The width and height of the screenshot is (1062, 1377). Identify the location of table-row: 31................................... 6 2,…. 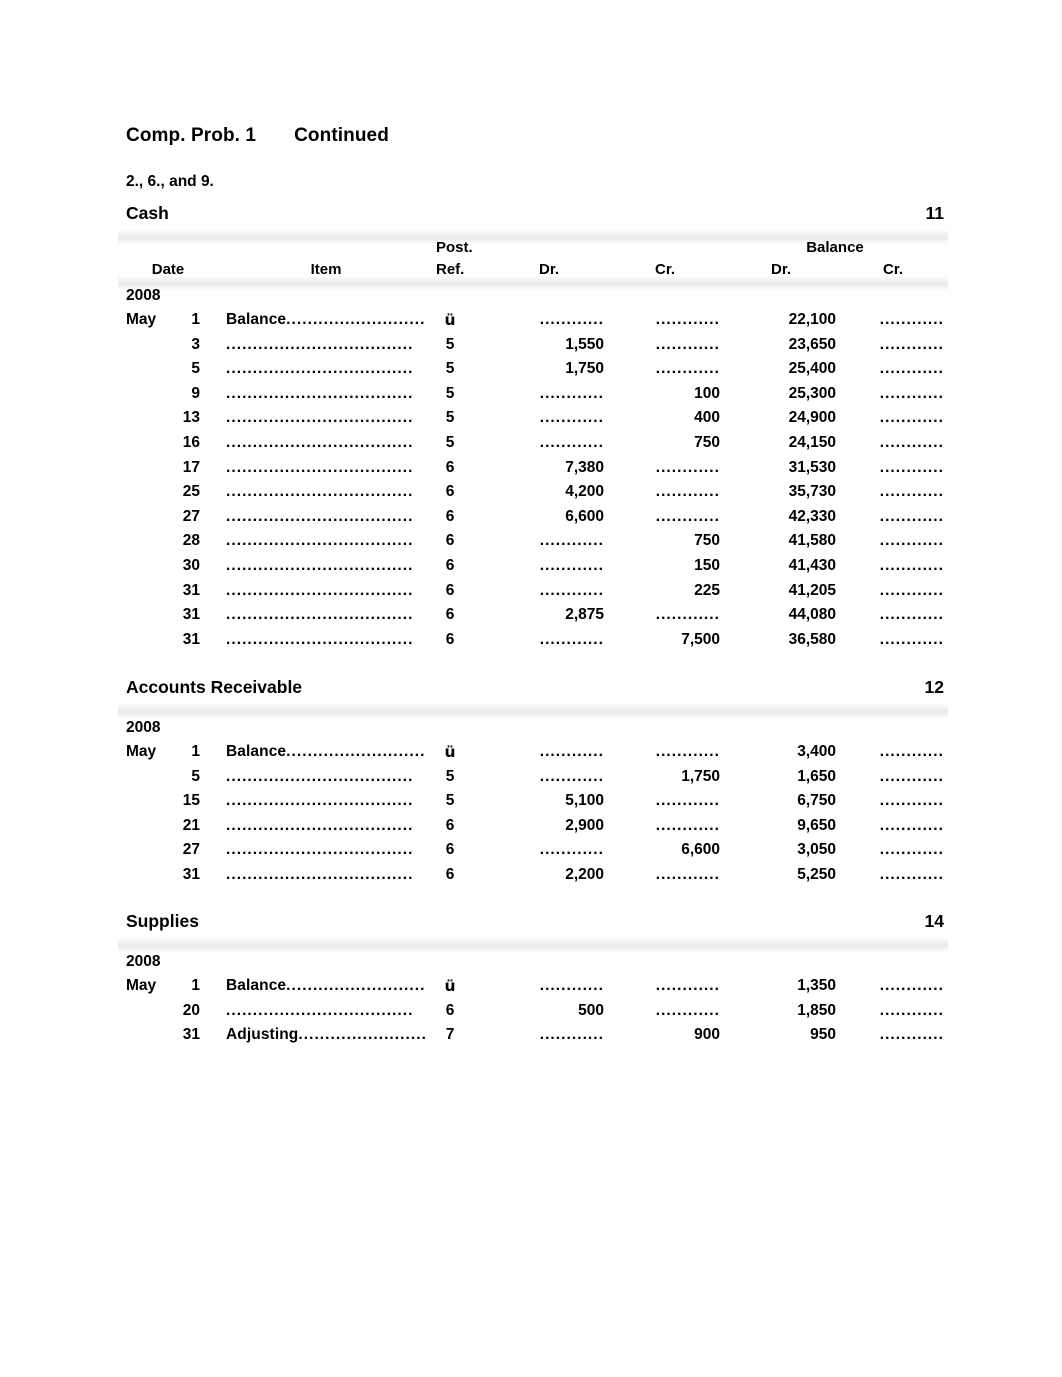
(535, 878).